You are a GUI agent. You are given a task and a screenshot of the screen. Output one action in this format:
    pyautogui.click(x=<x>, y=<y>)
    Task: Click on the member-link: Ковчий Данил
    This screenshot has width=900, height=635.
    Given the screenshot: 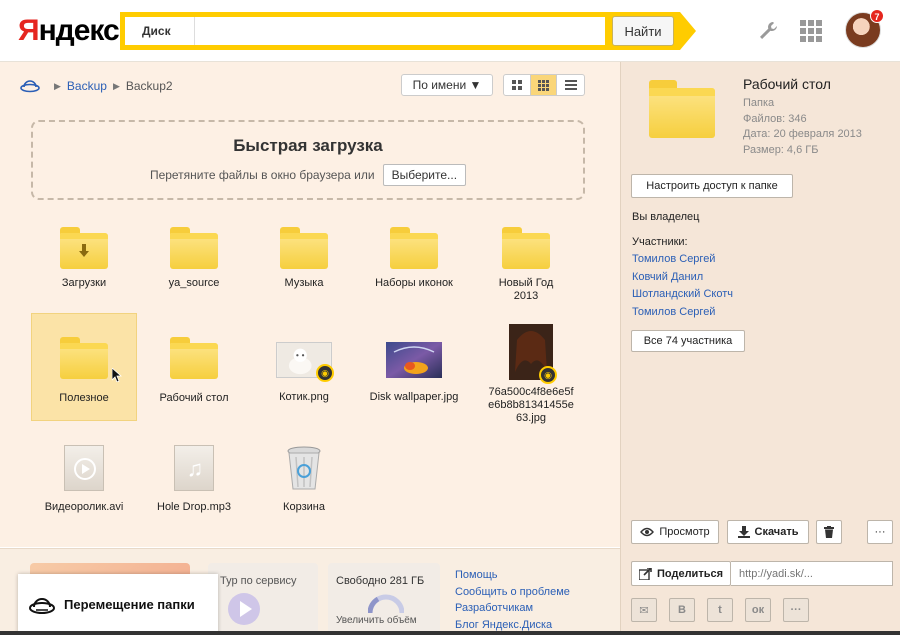 What is the action you would take?
    pyautogui.click(x=682, y=278)
    